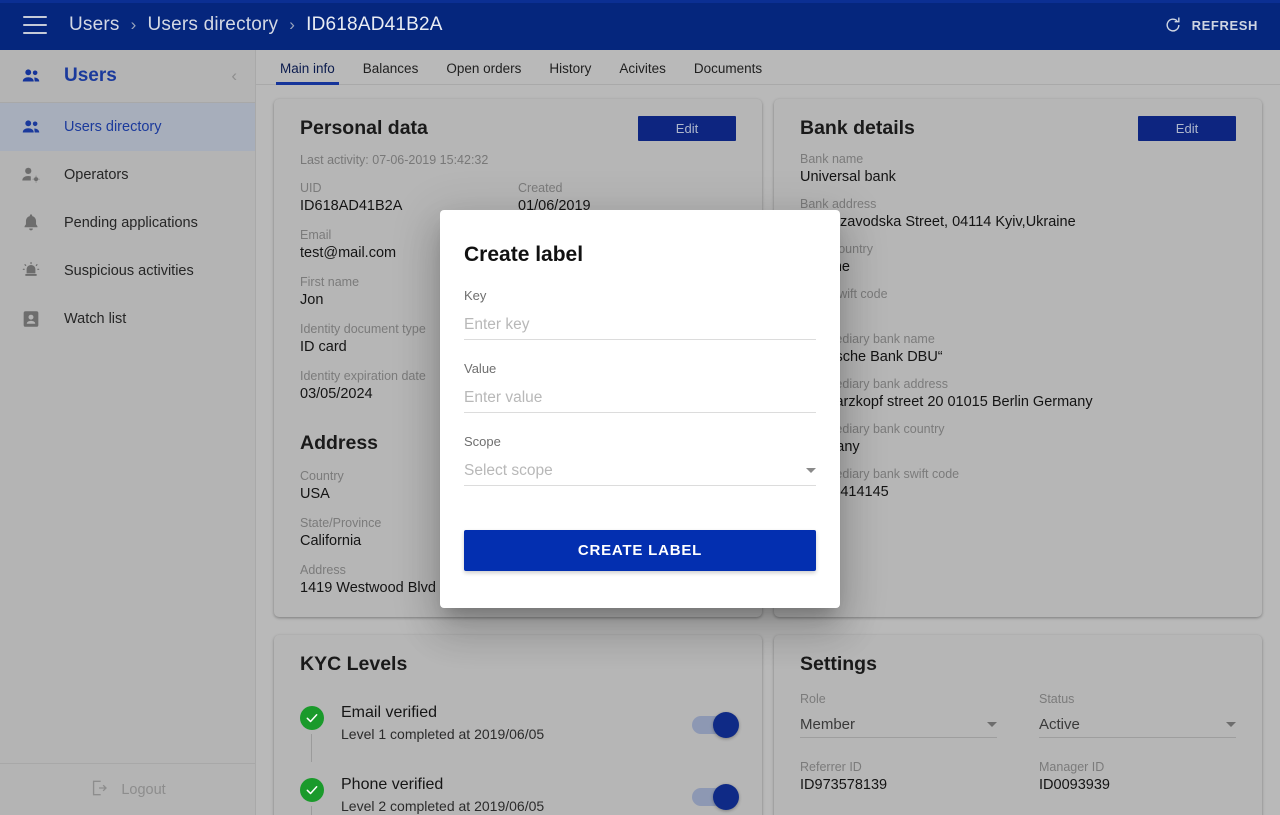 This screenshot has height=815, width=1280. What do you see at coordinates (482, 441) in the screenshot?
I see `scope-field-label: Scope` at bounding box center [482, 441].